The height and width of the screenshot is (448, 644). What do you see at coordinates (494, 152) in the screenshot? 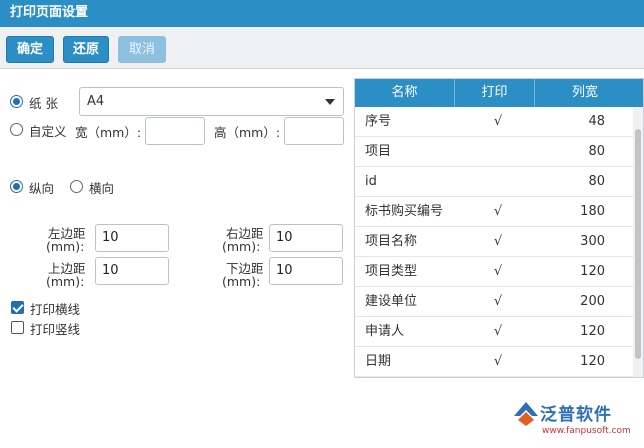
I see `table-row: 项目 80` at bounding box center [494, 152].